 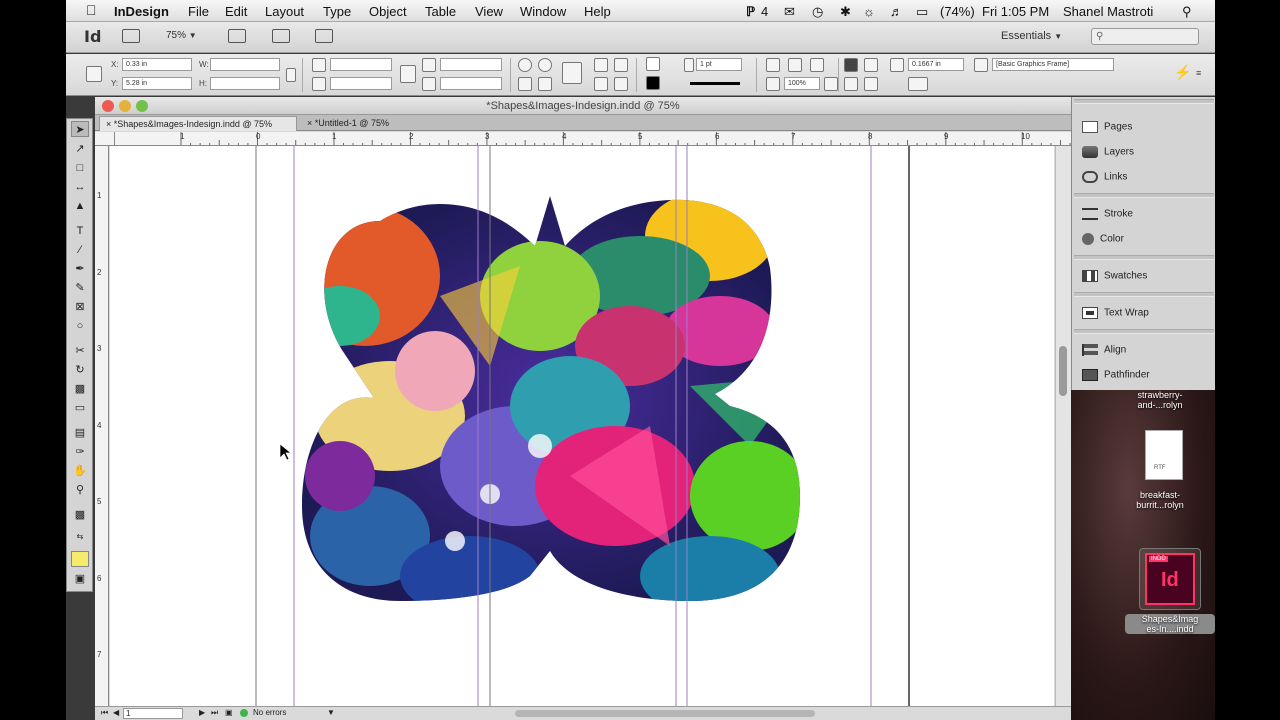 What do you see at coordinates (1015, 11) in the screenshot?
I see `clock: Fri 1:05 PM` at bounding box center [1015, 11].